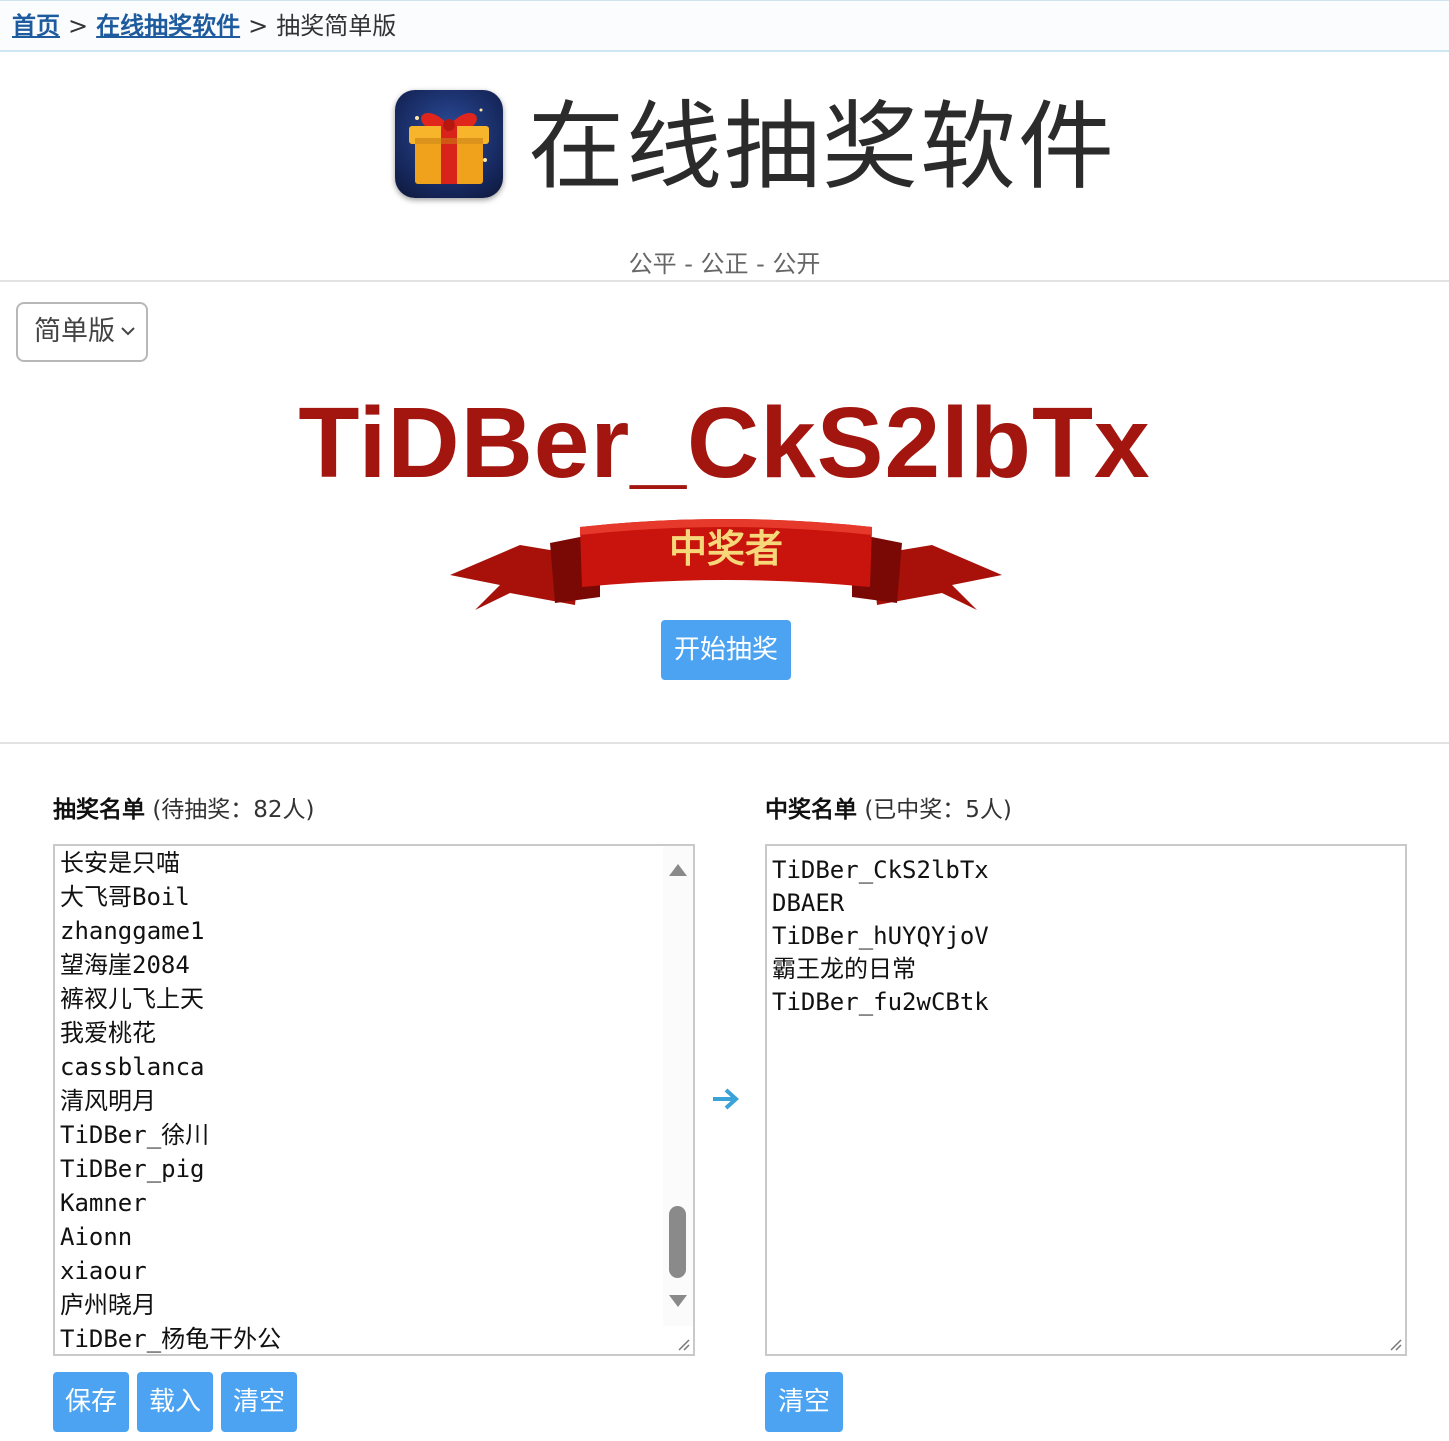  I want to click on list-item: zhanggame1, so click(132, 931).